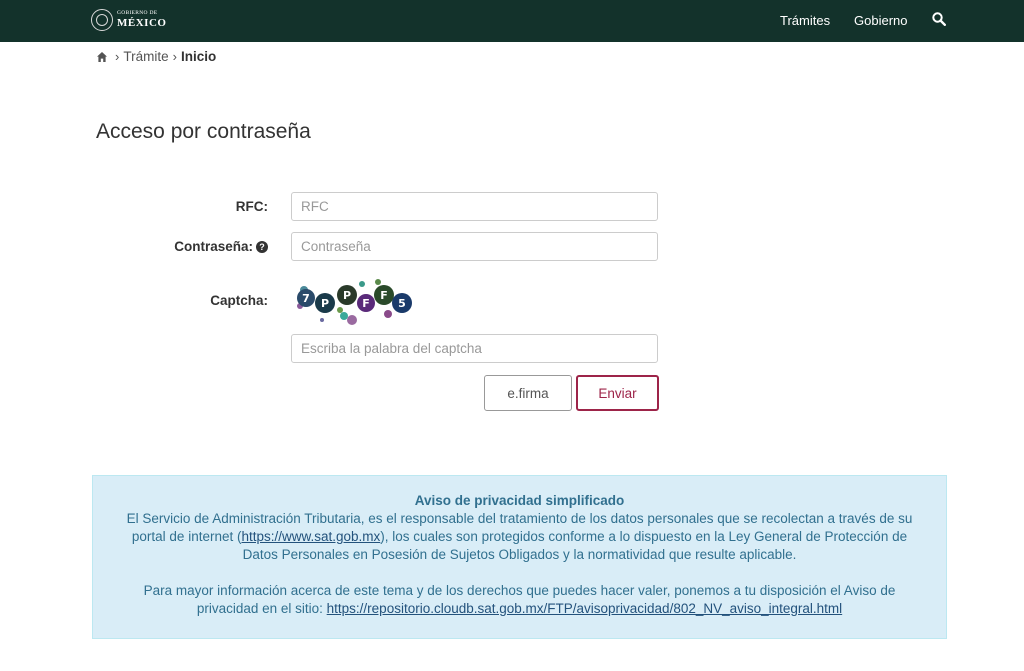  I want to click on sat-link: https://www.sat.gob.mx, so click(310, 536).